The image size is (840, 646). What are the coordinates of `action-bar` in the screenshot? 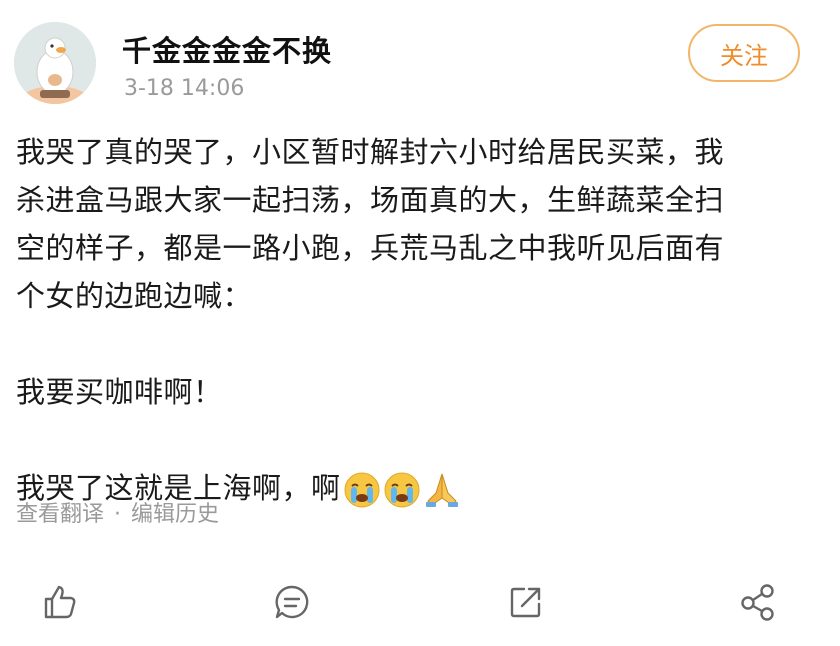 It's located at (420, 605).